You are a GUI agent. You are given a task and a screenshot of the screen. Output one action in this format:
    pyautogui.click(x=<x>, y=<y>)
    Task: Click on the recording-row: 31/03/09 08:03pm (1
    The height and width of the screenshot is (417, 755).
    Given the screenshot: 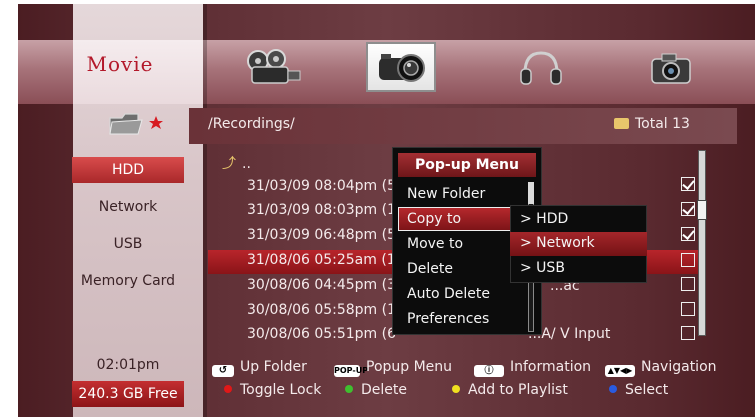 What is the action you would take?
    pyautogui.click(x=321, y=210)
    